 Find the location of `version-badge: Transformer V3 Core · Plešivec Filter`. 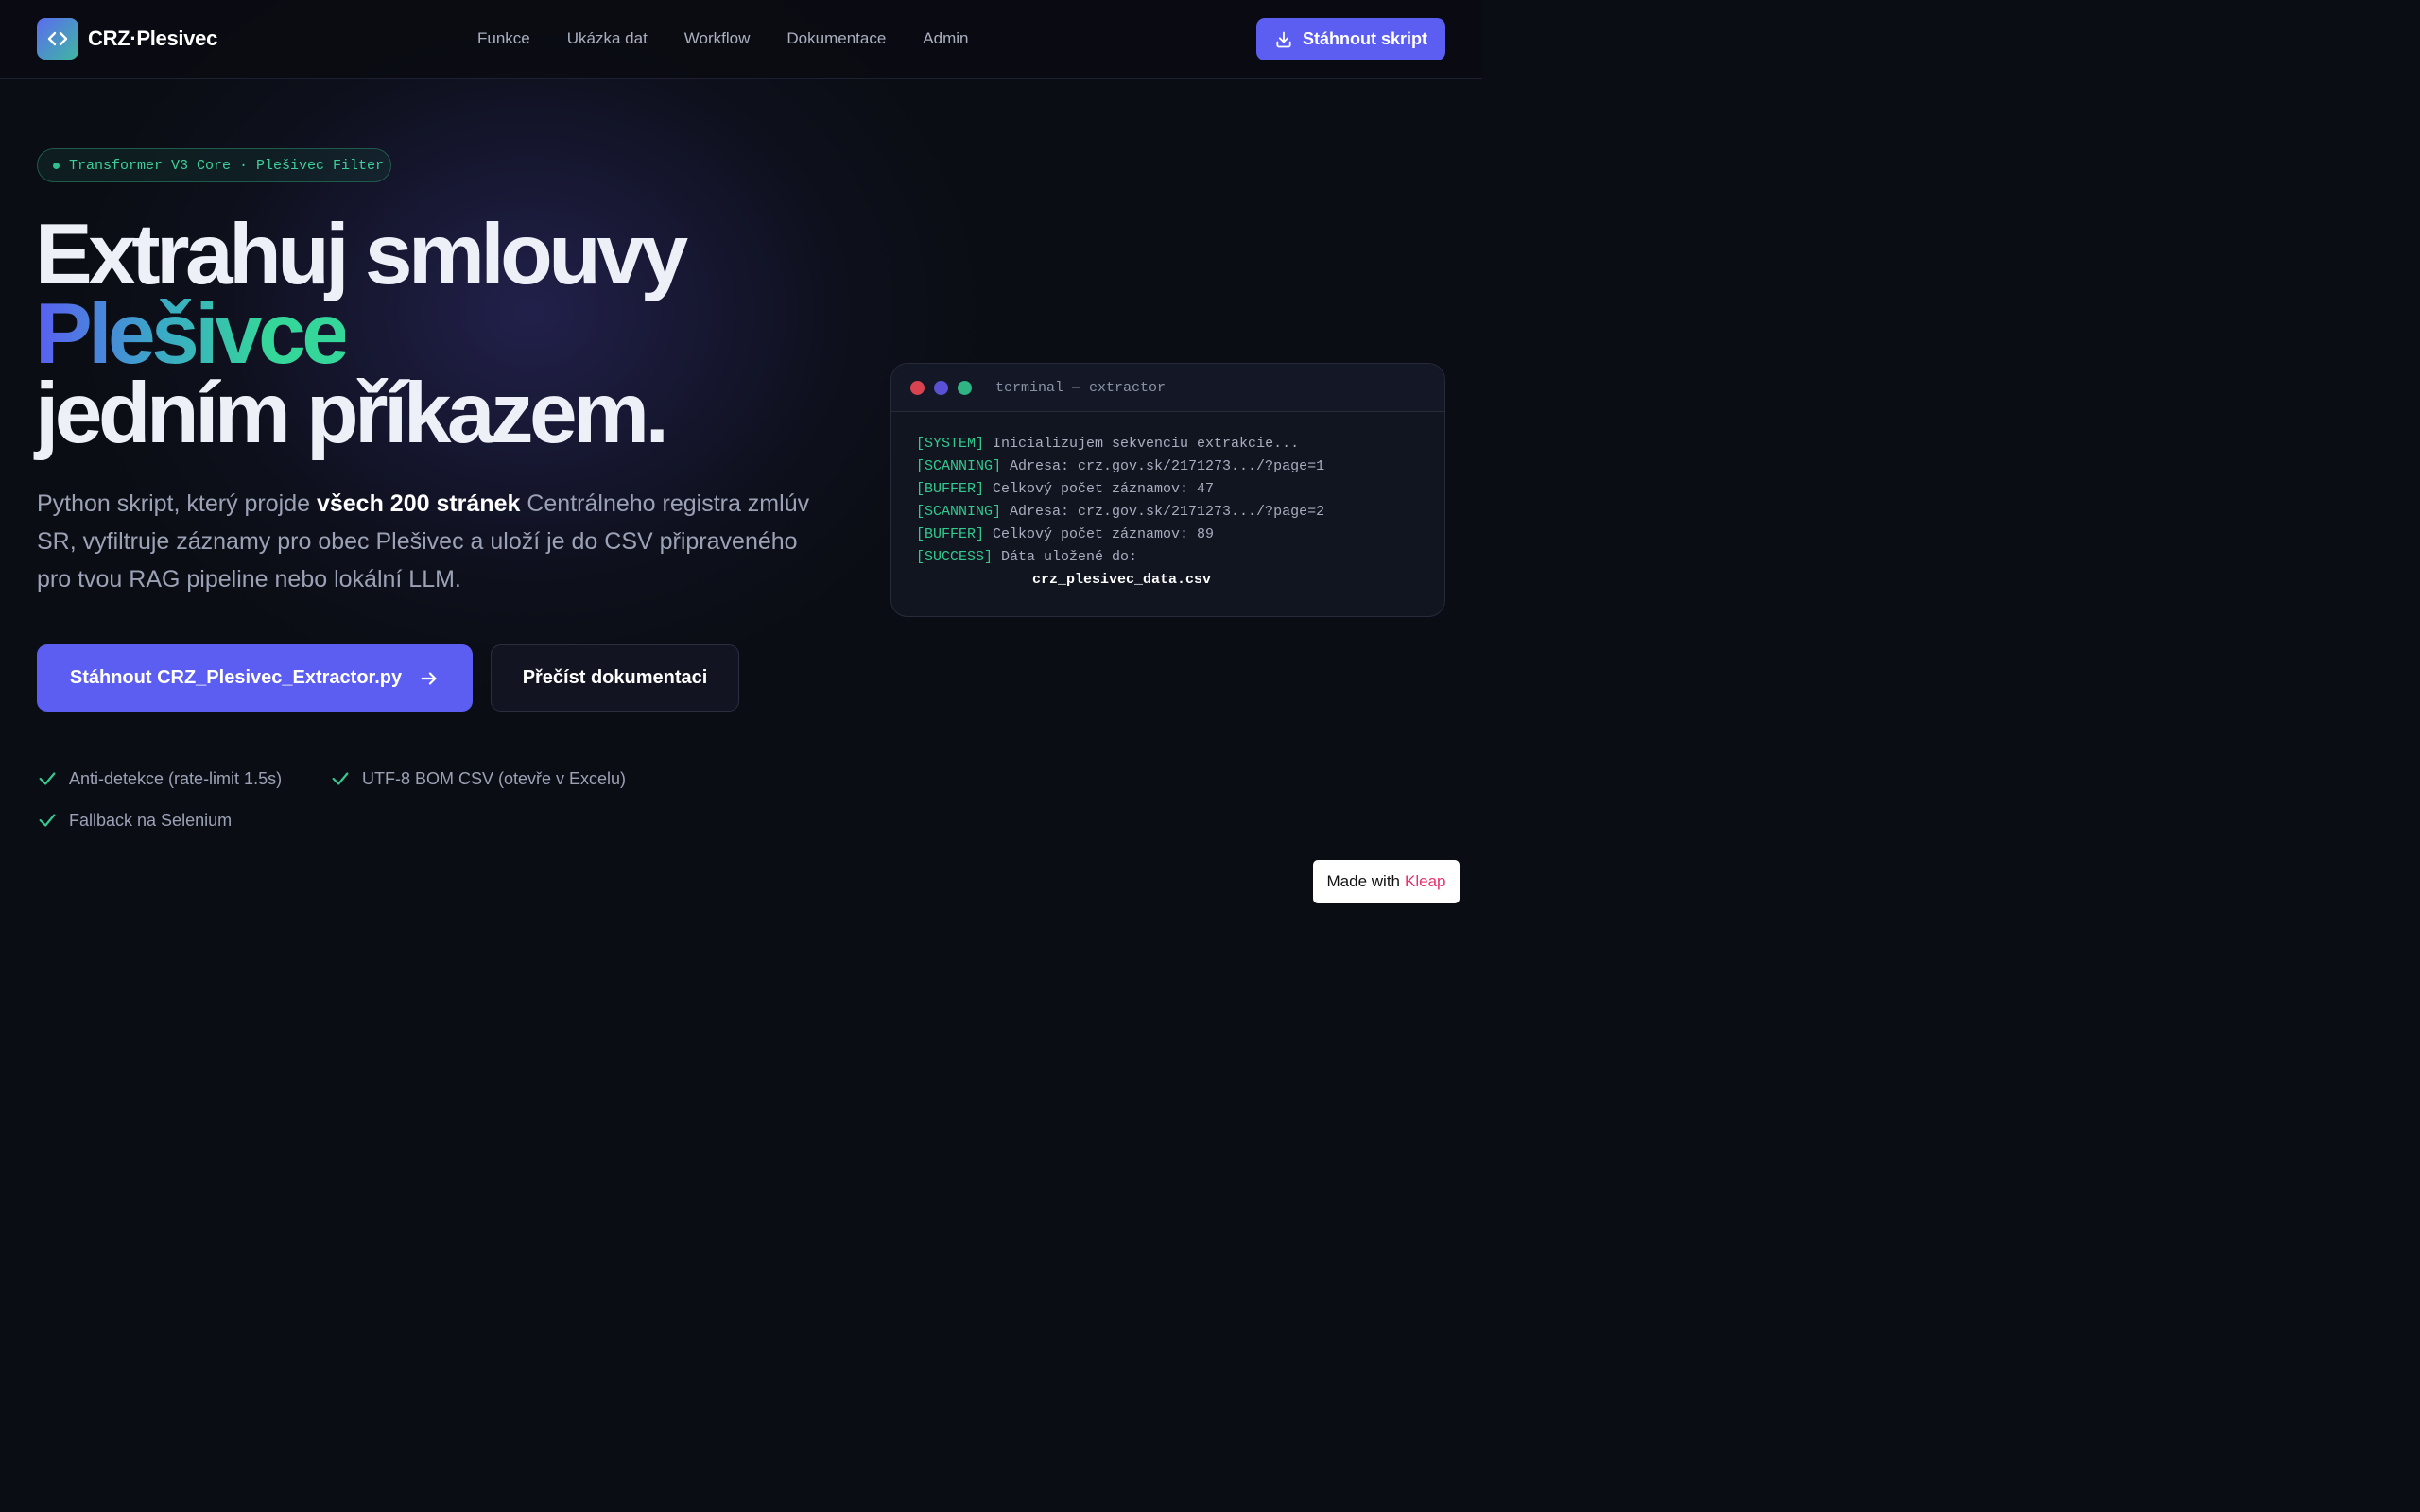

version-badge: Transformer V3 Core · Plešivec Filter is located at coordinates (214, 165).